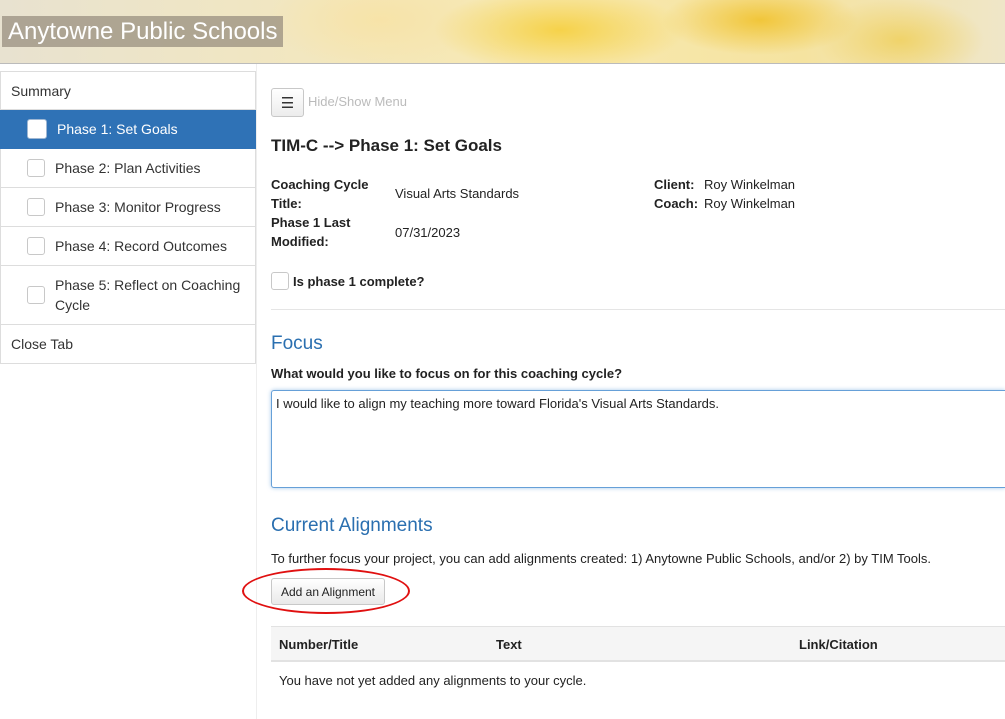  I want to click on hamburger-menu-button: ☰, so click(287, 102).